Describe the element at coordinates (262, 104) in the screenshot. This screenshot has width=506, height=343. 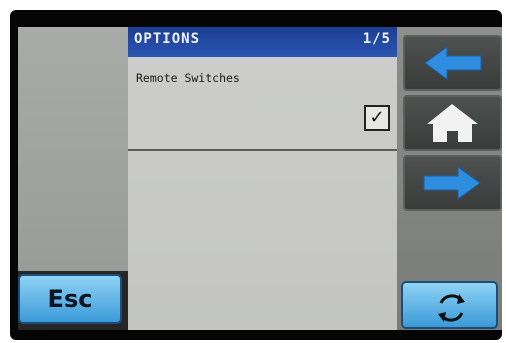
I see `option-row-remote-switches: Remote Switches ✓` at that location.